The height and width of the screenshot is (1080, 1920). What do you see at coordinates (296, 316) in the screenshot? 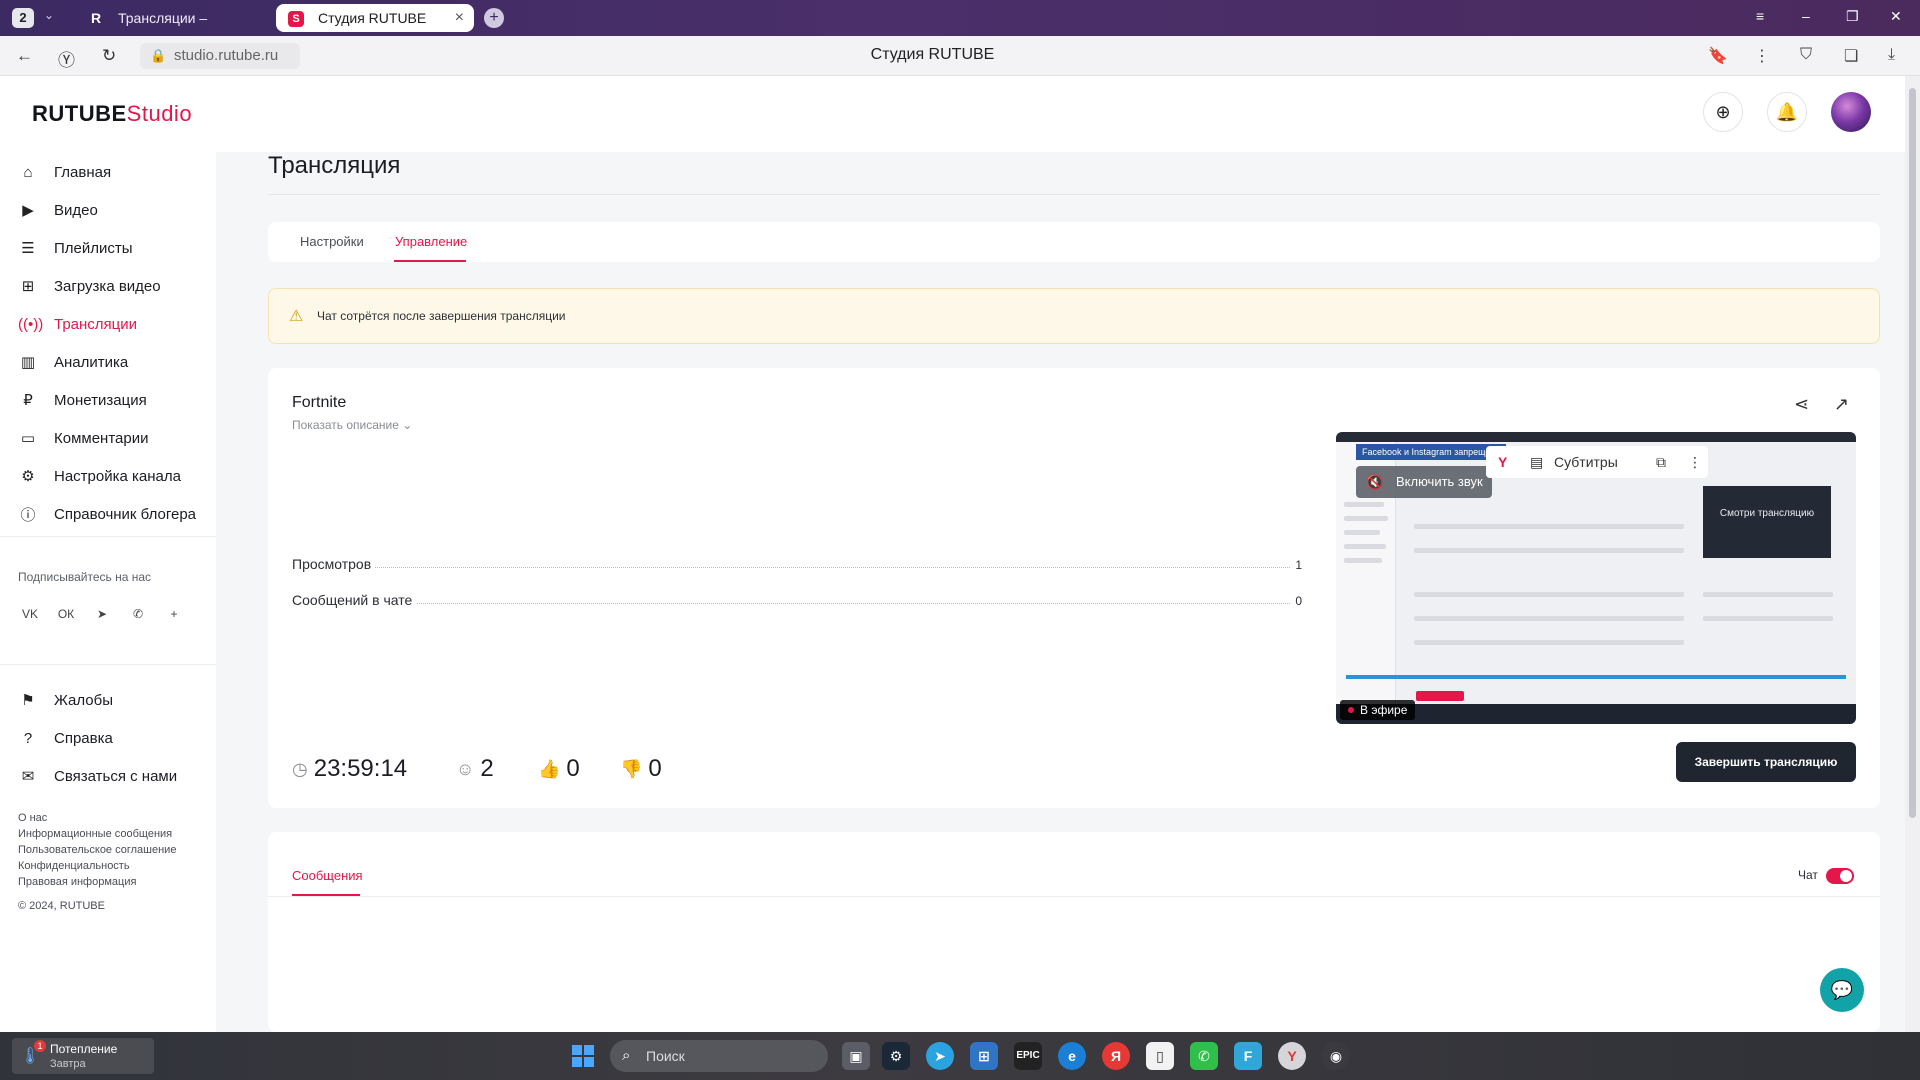
I see `warning-icon: ⚠` at bounding box center [296, 316].